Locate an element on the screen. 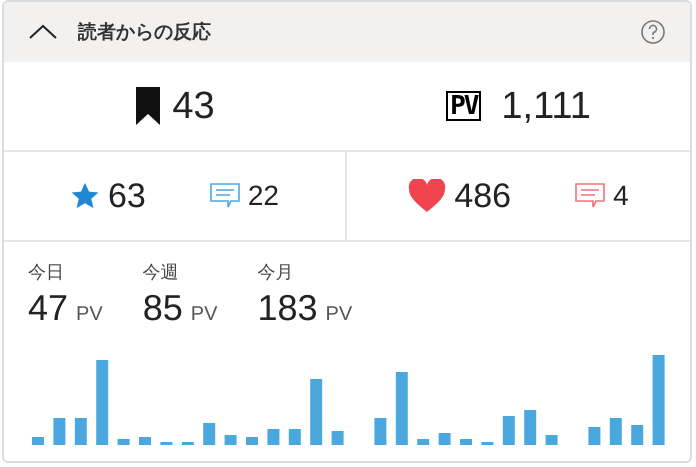 The image size is (696, 467). panel-title: 読者からの反応 is located at coordinates (144, 32).